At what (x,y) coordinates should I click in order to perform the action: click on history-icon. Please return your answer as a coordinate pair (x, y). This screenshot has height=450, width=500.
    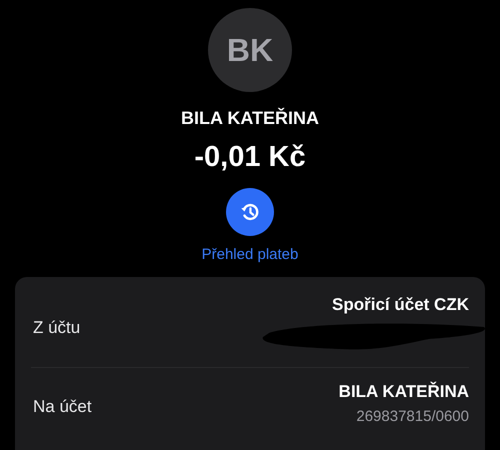
    Looking at the image, I should click on (250, 212).